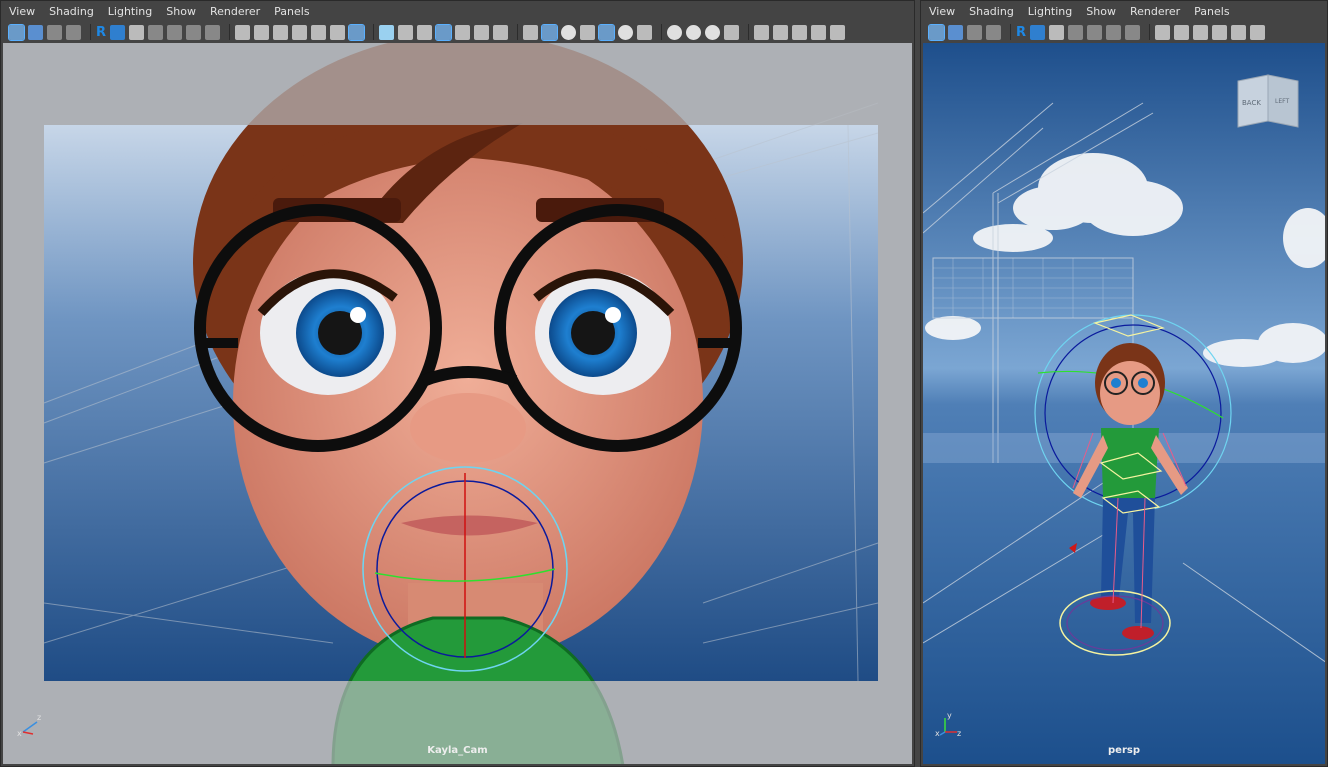  What do you see at coordinates (781, 32) in the screenshot?
I see `xray-joints-icon` at bounding box center [781, 32].